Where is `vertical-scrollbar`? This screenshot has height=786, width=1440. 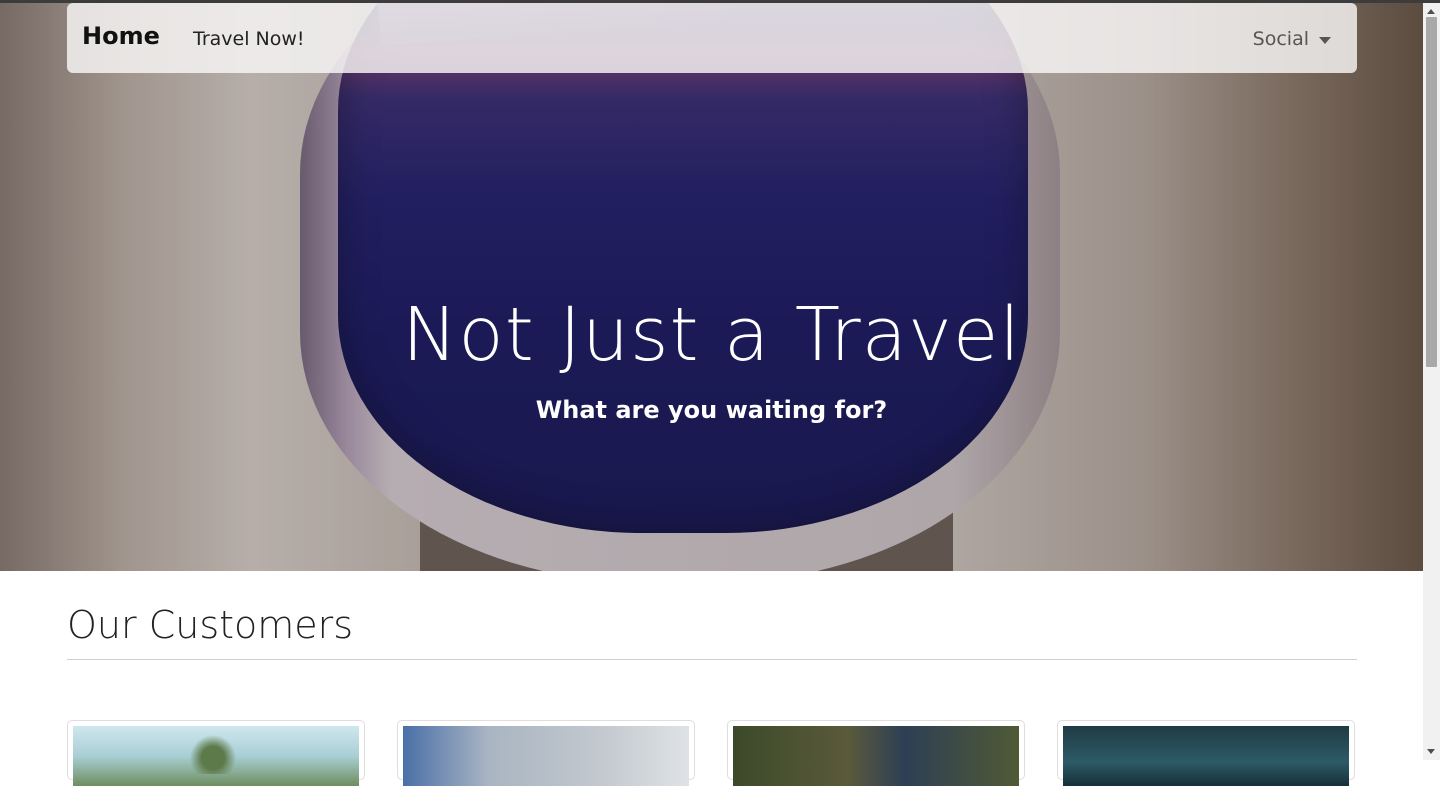 vertical-scrollbar is located at coordinates (1431, 381).